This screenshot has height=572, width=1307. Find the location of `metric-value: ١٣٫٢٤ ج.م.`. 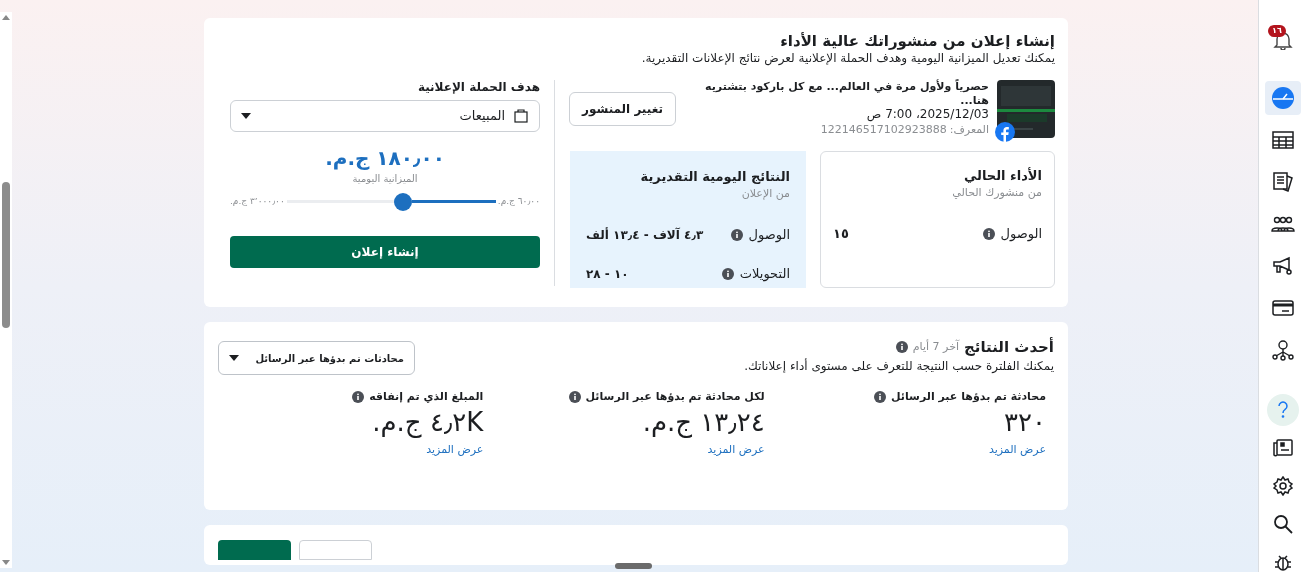

metric-value: ١٣٫٢٤ ج.م. is located at coordinates (703, 421).